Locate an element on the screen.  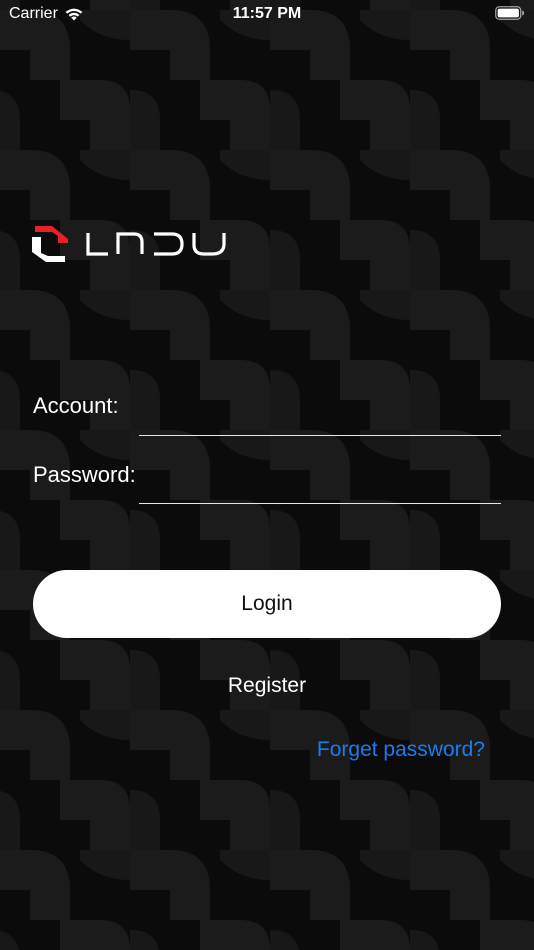
brand-logo is located at coordinates (132, 244).